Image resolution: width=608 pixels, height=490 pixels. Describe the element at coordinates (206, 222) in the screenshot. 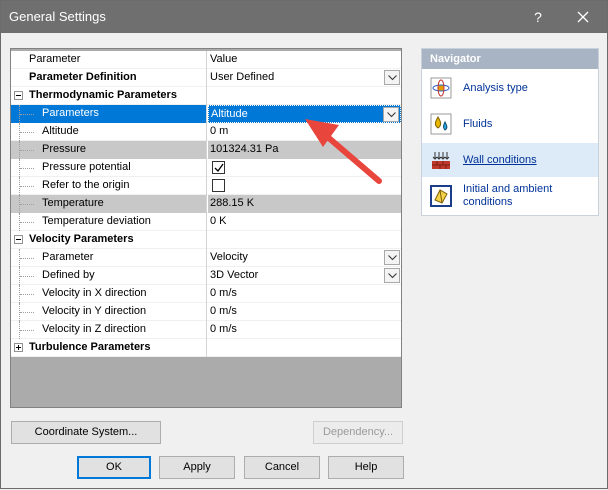

I see `row-temperature-deviation: Temperature deviation 0 K` at that location.